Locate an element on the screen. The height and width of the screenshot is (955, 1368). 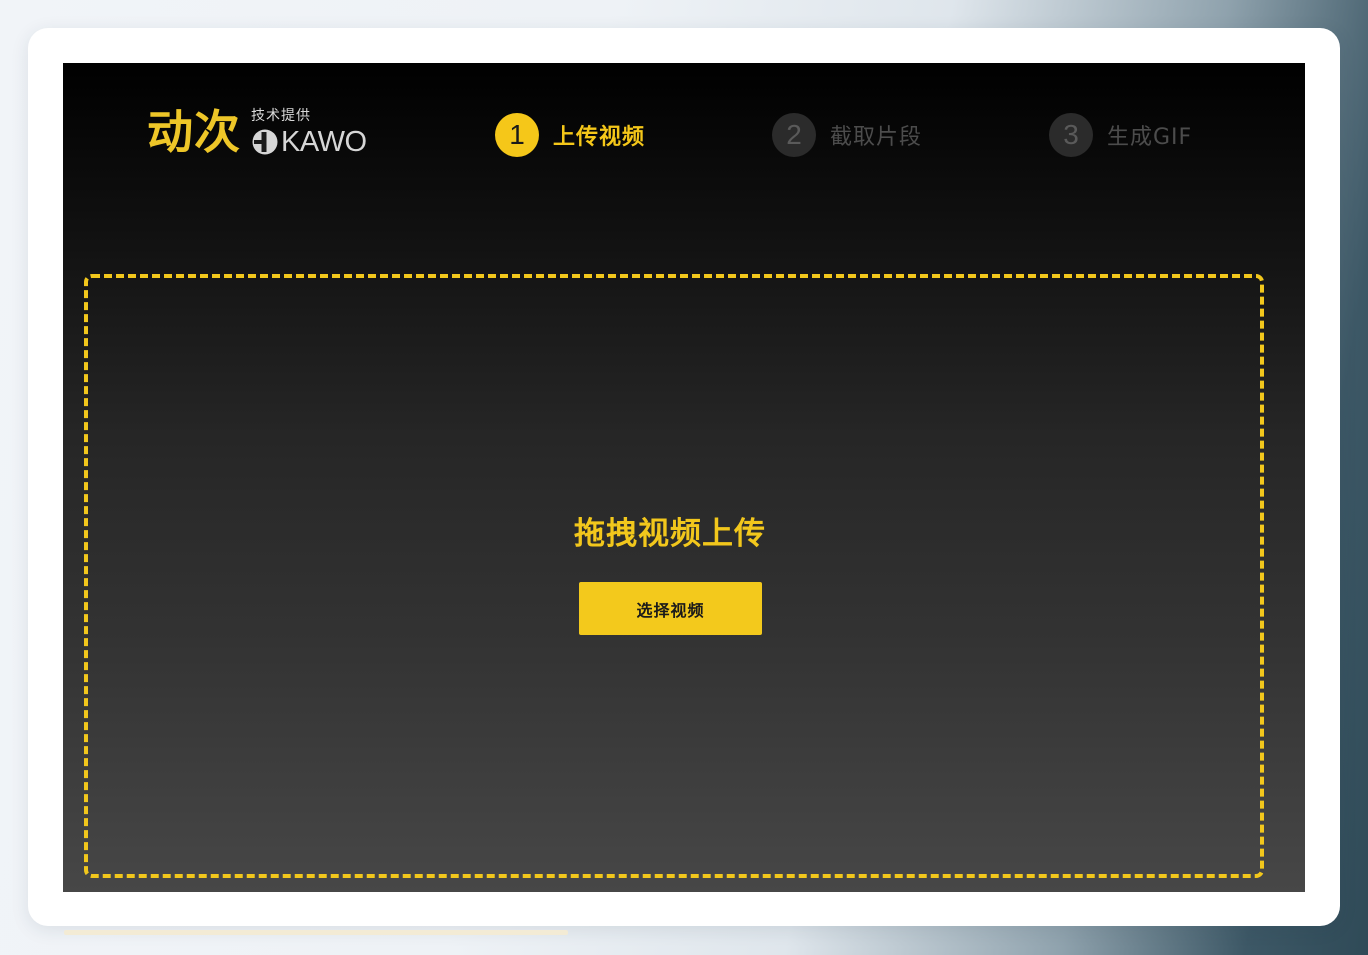
select-video-button: 选择视频 is located at coordinates (670, 608).